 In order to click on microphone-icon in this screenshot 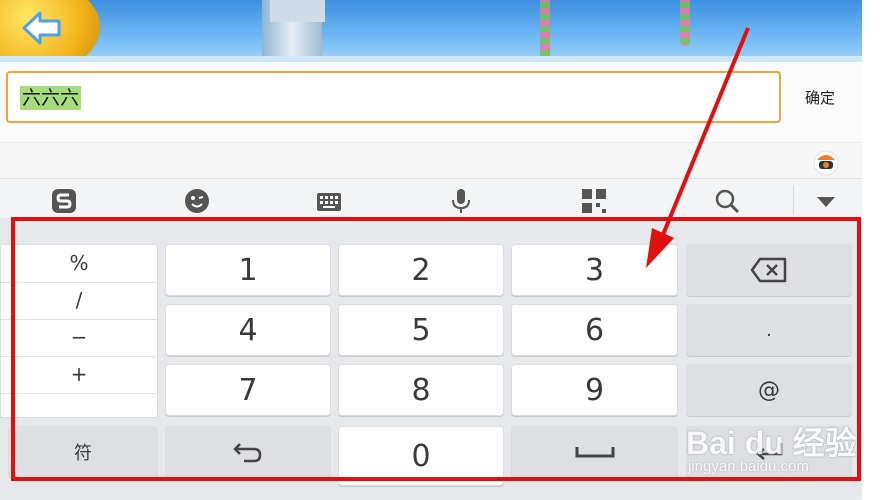, I will do `click(461, 201)`.